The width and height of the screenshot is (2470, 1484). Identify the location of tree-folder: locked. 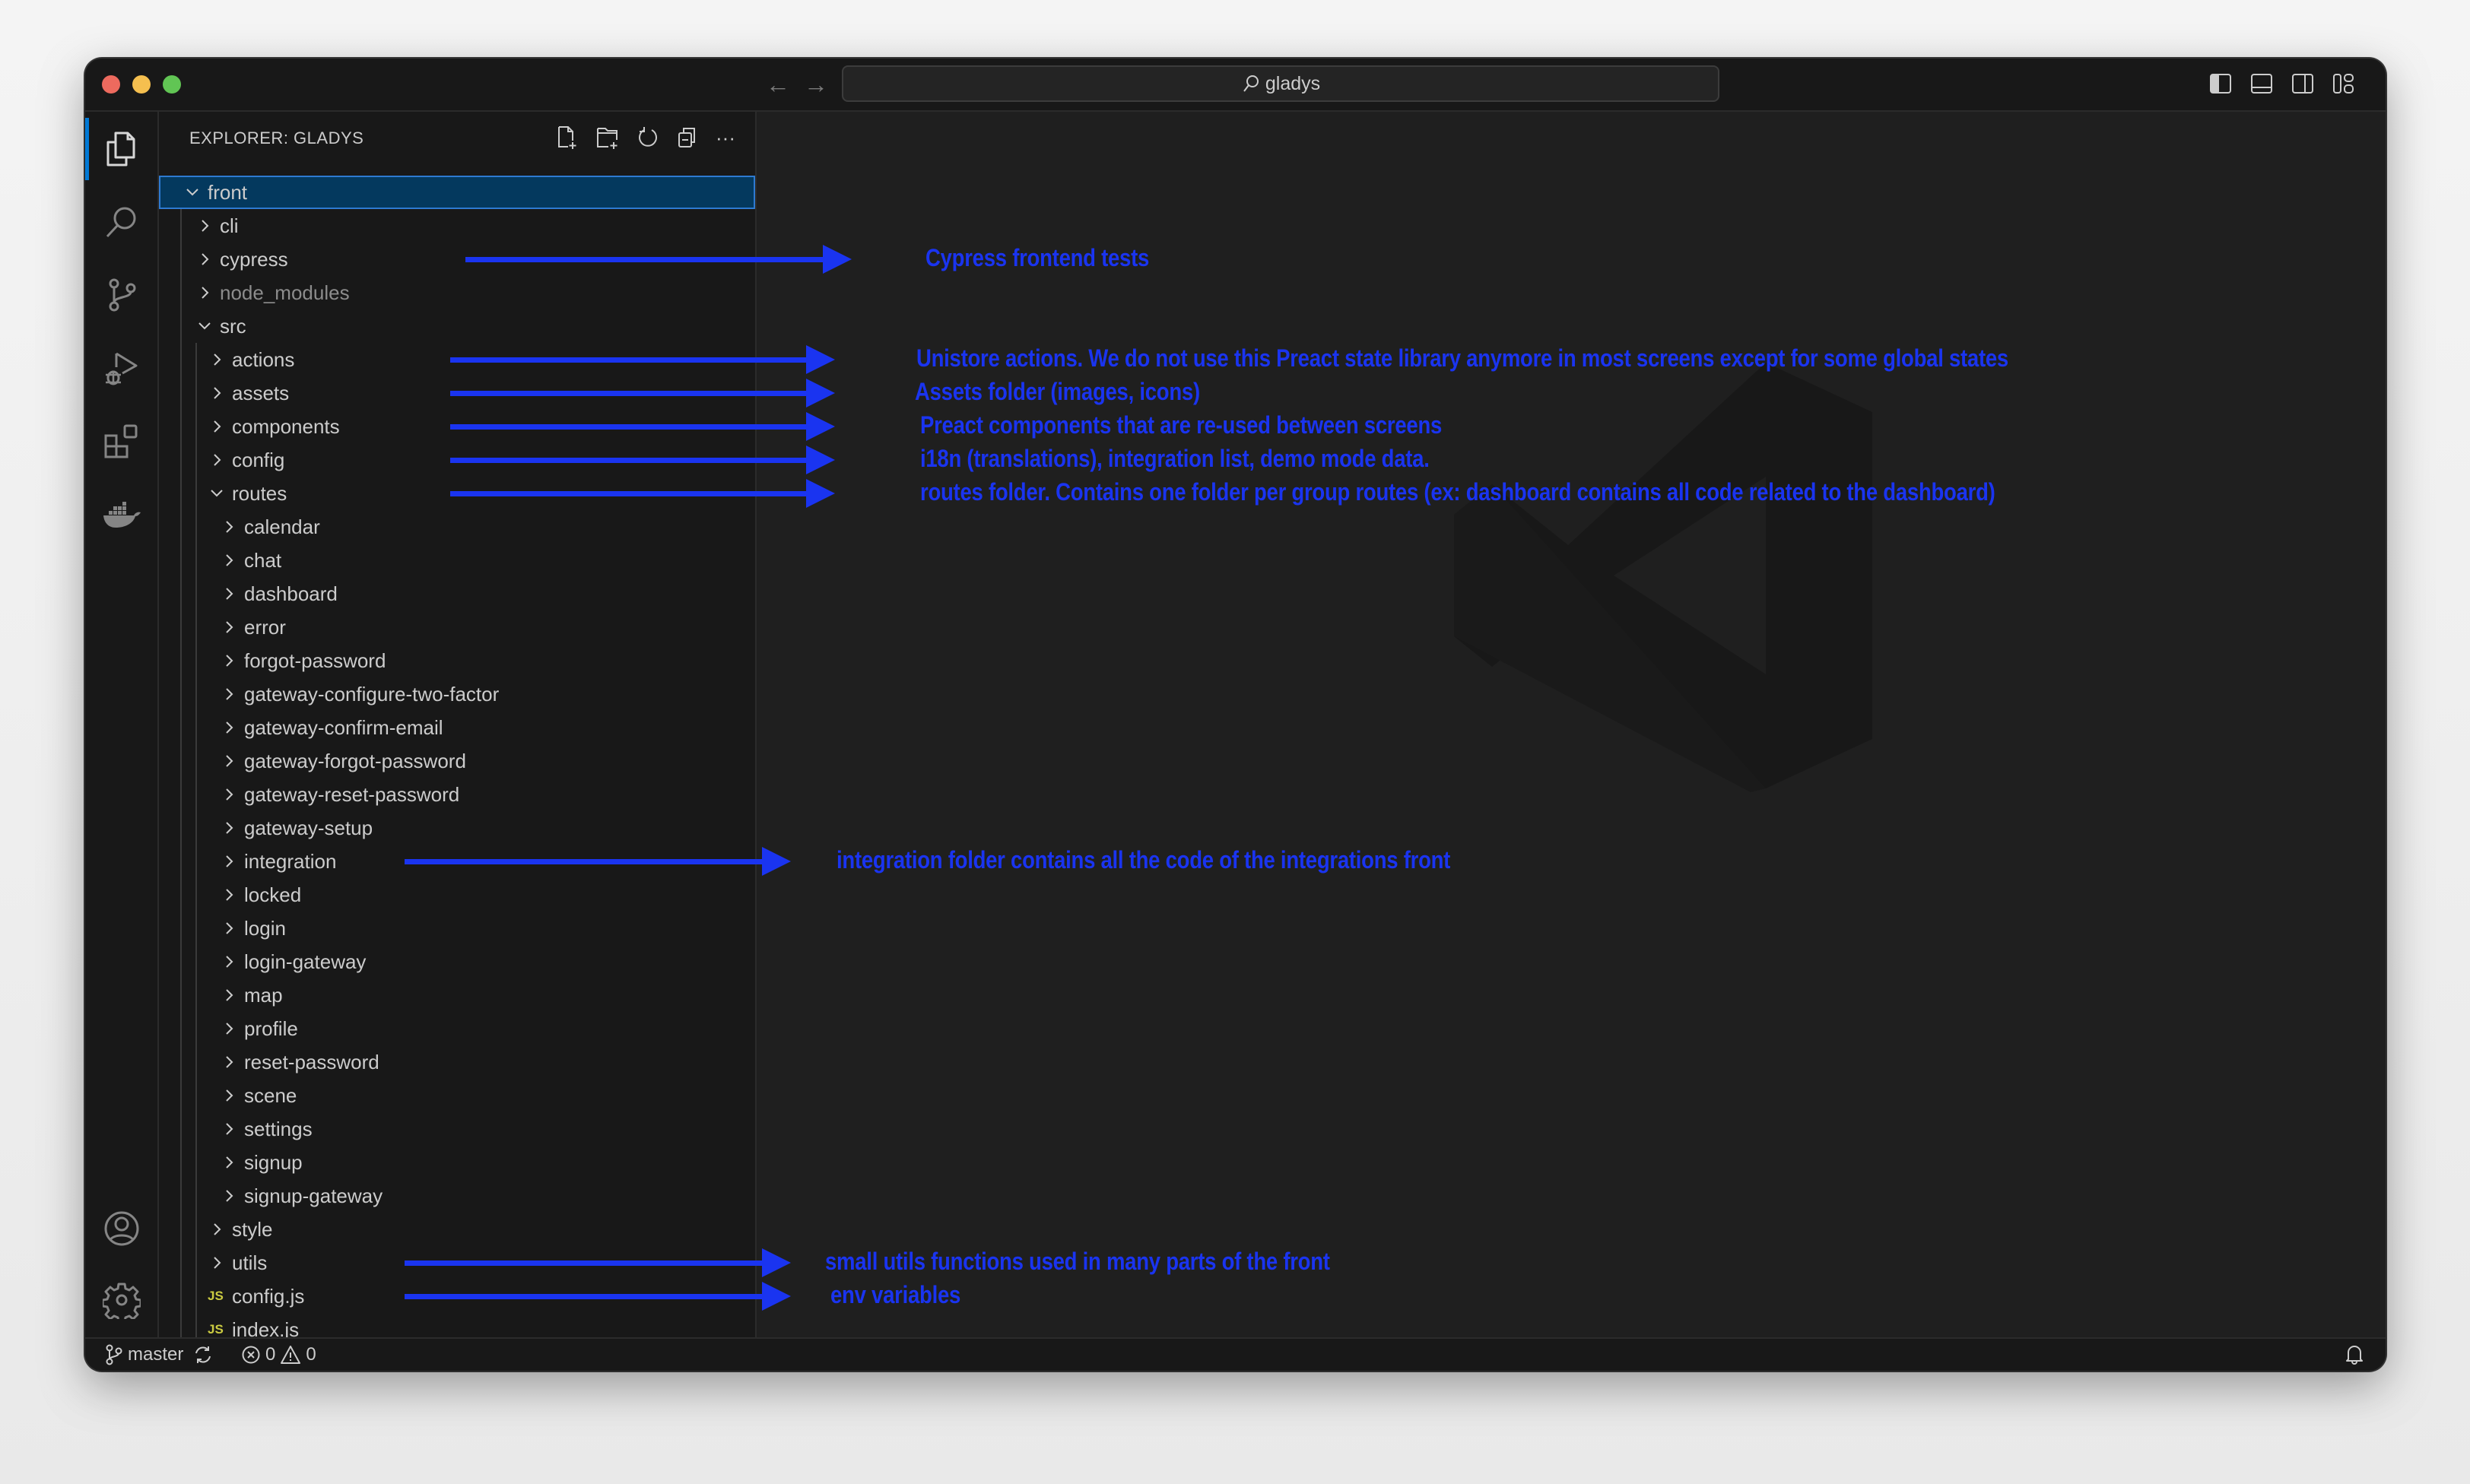
(457, 895).